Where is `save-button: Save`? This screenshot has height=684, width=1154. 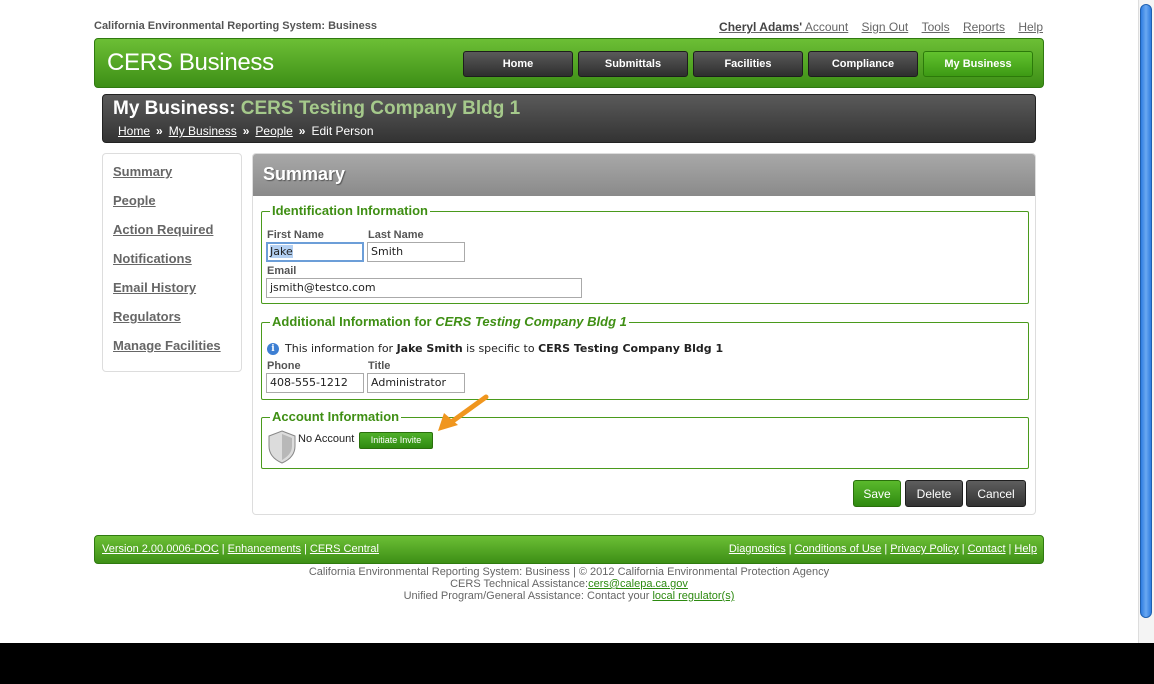 save-button: Save is located at coordinates (877, 493).